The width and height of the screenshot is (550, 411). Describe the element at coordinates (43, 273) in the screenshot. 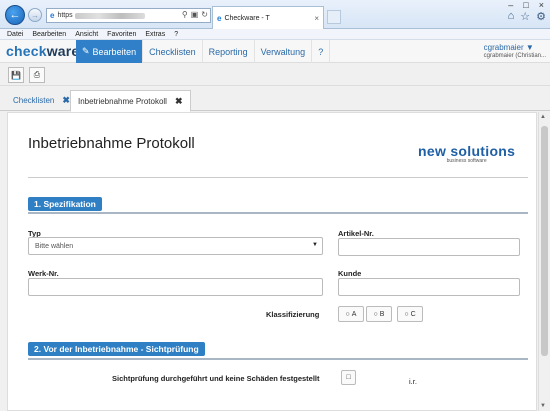

I see `werk-nr-label: Werk-Nr.` at that location.